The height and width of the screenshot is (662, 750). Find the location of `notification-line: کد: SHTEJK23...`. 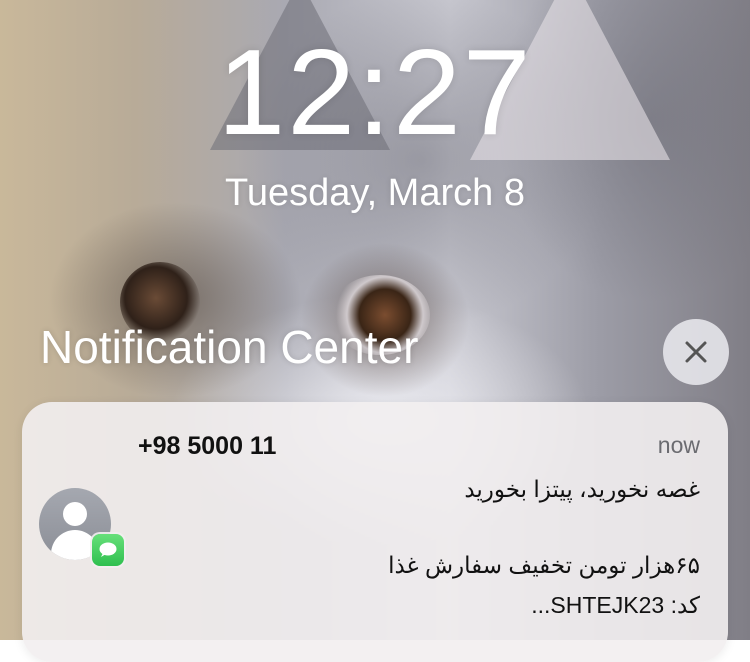

notification-line: کد: SHTEJK23... is located at coordinates (615, 605).